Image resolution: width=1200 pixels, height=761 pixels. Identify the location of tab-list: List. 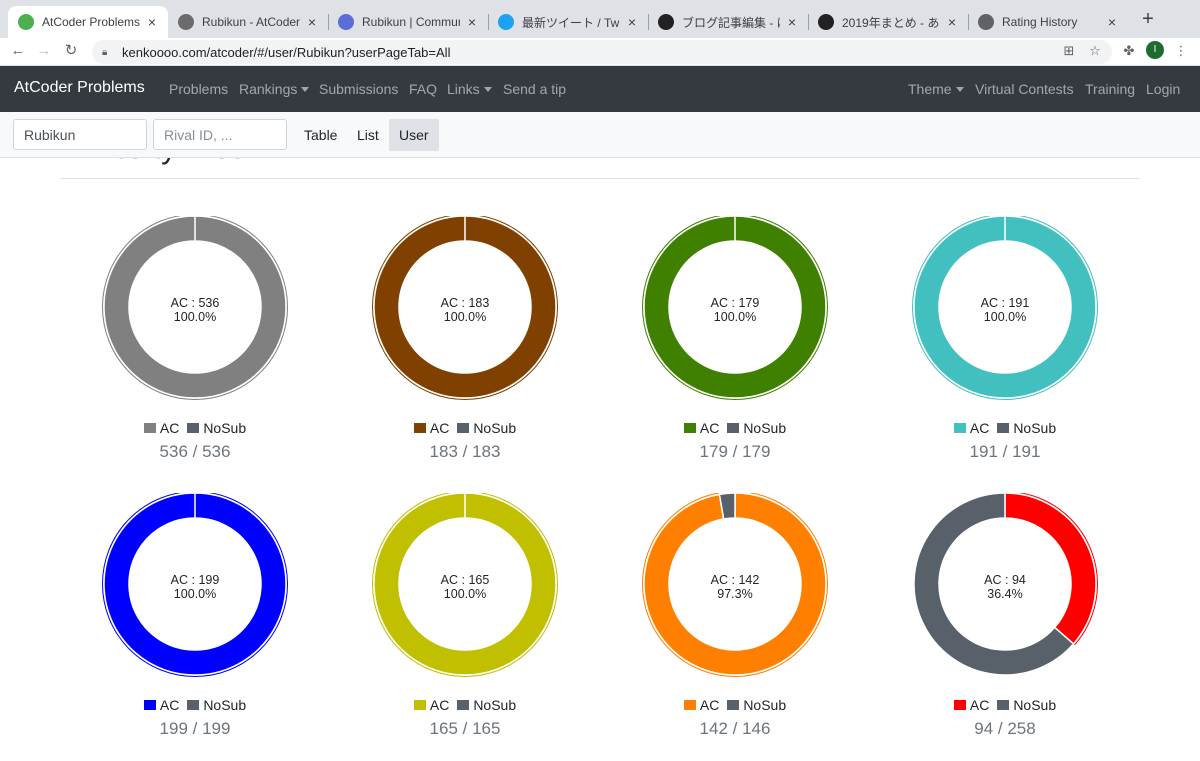
(368, 135).